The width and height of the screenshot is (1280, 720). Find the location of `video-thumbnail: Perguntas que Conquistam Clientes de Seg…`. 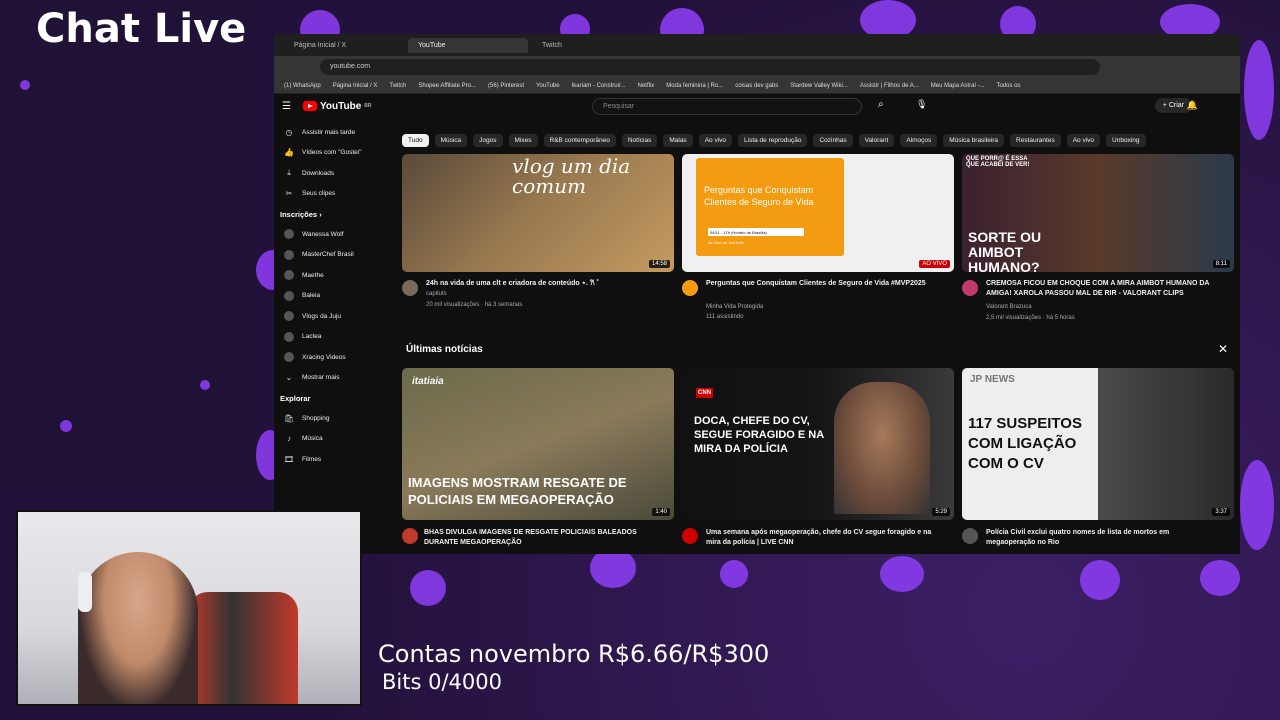

video-thumbnail: Perguntas que Conquistam Clientes de Seg… is located at coordinates (818, 213).